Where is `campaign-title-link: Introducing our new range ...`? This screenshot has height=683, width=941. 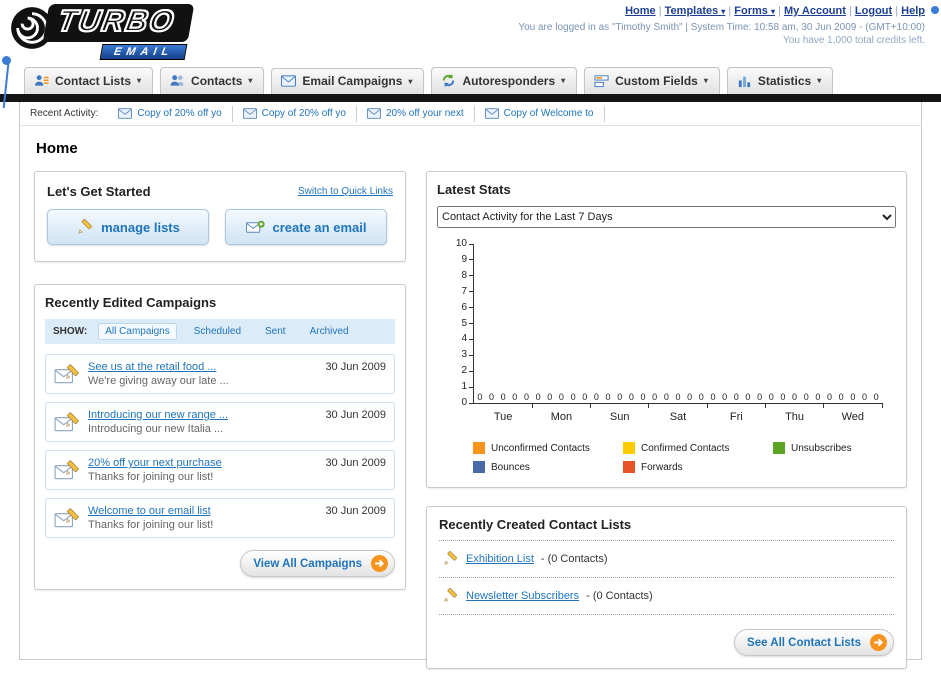 campaign-title-link: Introducing our new range ... is located at coordinates (202, 415).